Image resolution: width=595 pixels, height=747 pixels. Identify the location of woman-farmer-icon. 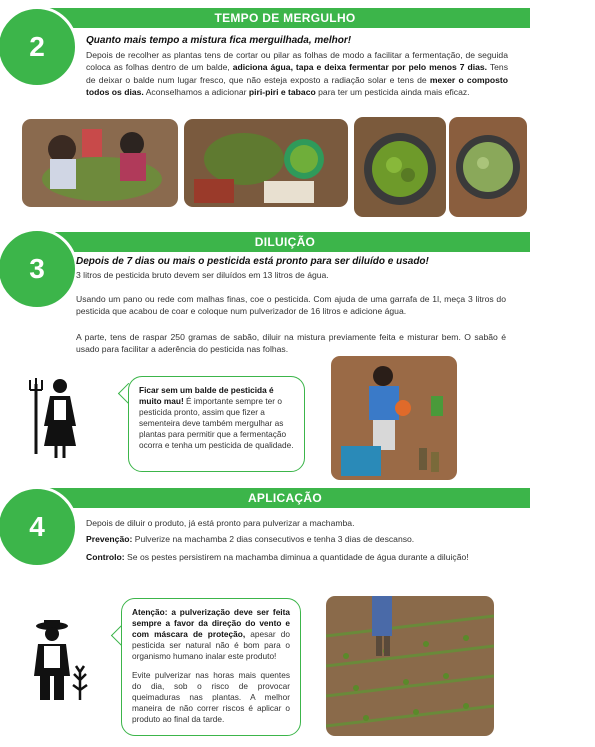
(56, 419).